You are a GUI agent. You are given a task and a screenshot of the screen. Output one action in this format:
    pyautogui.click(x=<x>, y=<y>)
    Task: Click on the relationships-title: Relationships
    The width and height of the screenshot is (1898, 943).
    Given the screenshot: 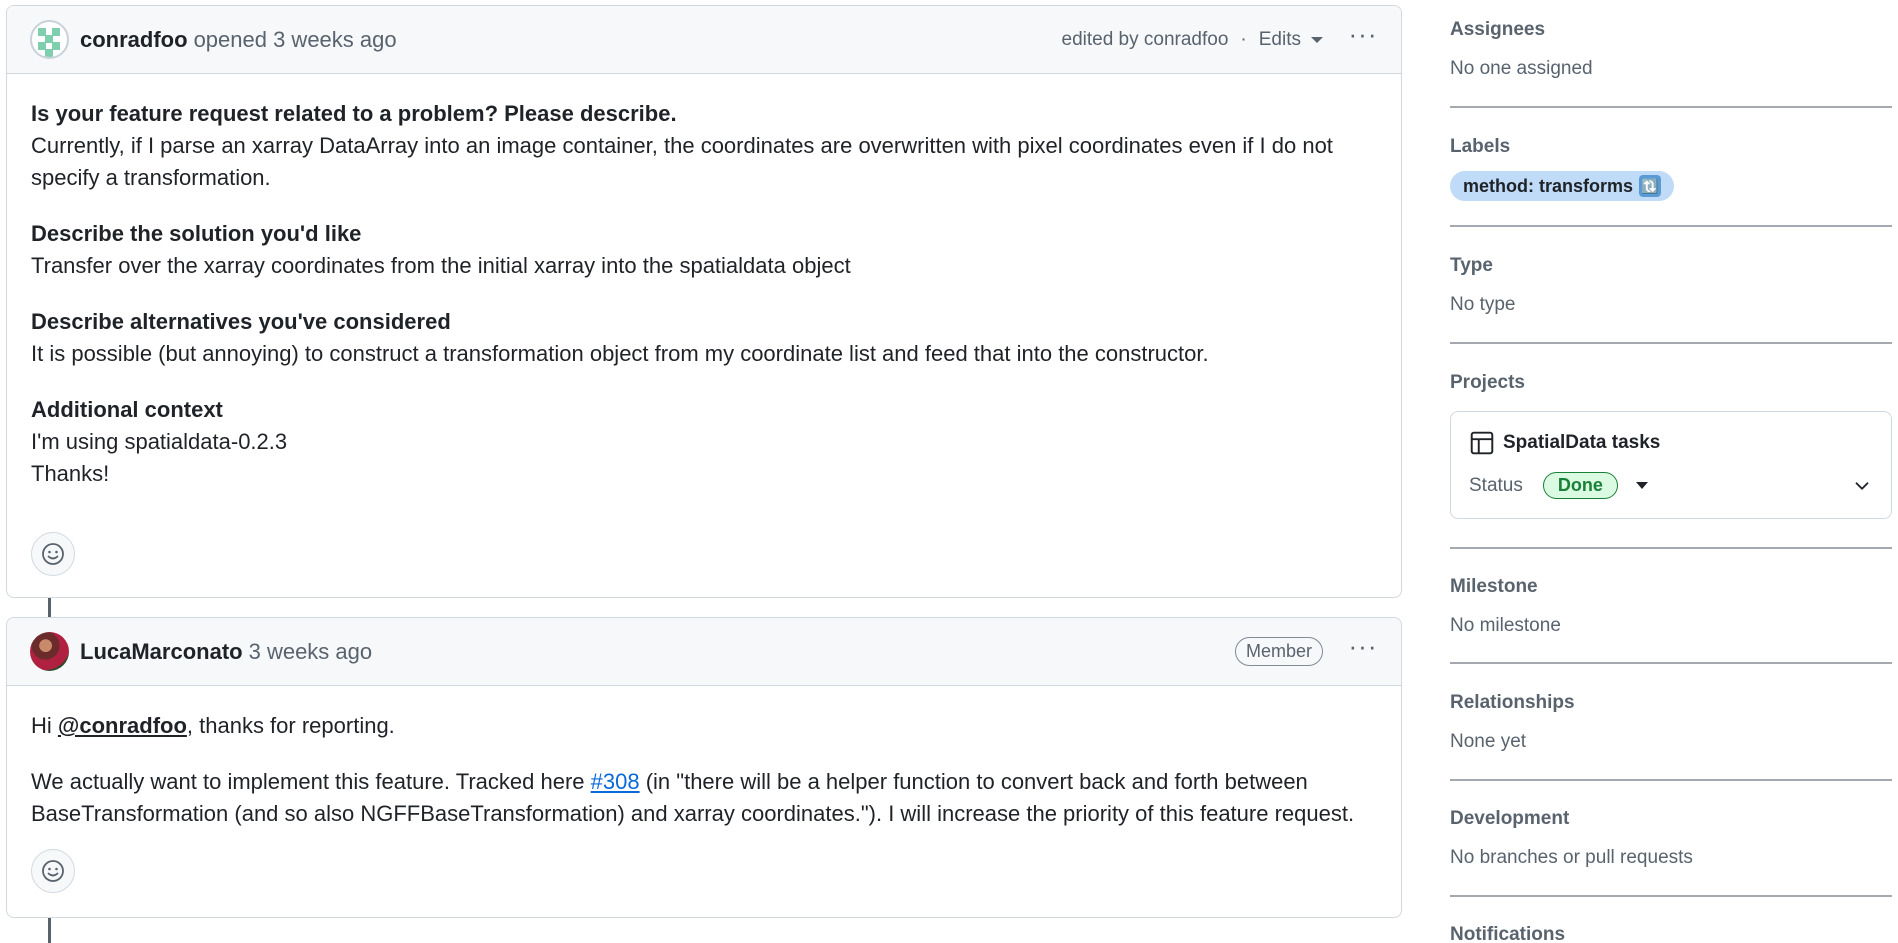 What is the action you would take?
    pyautogui.click(x=1671, y=703)
    